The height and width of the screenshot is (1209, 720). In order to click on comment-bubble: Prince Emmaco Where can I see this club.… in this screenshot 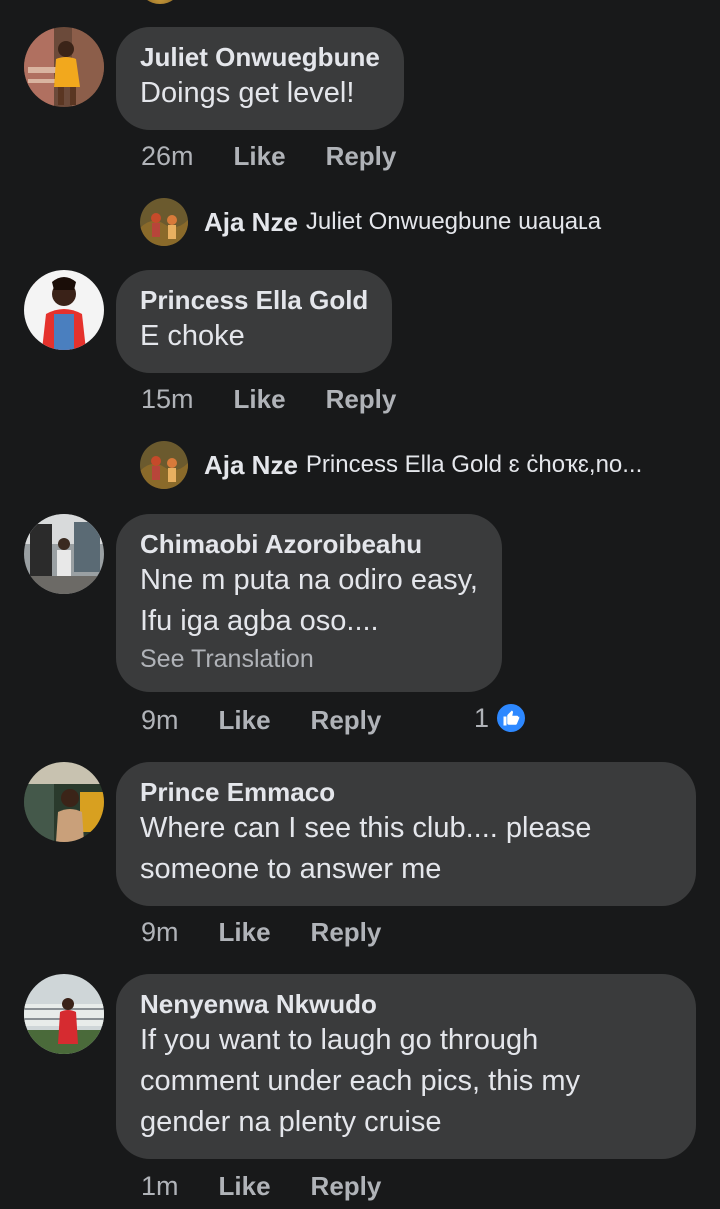, I will do `click(406, 834)`.